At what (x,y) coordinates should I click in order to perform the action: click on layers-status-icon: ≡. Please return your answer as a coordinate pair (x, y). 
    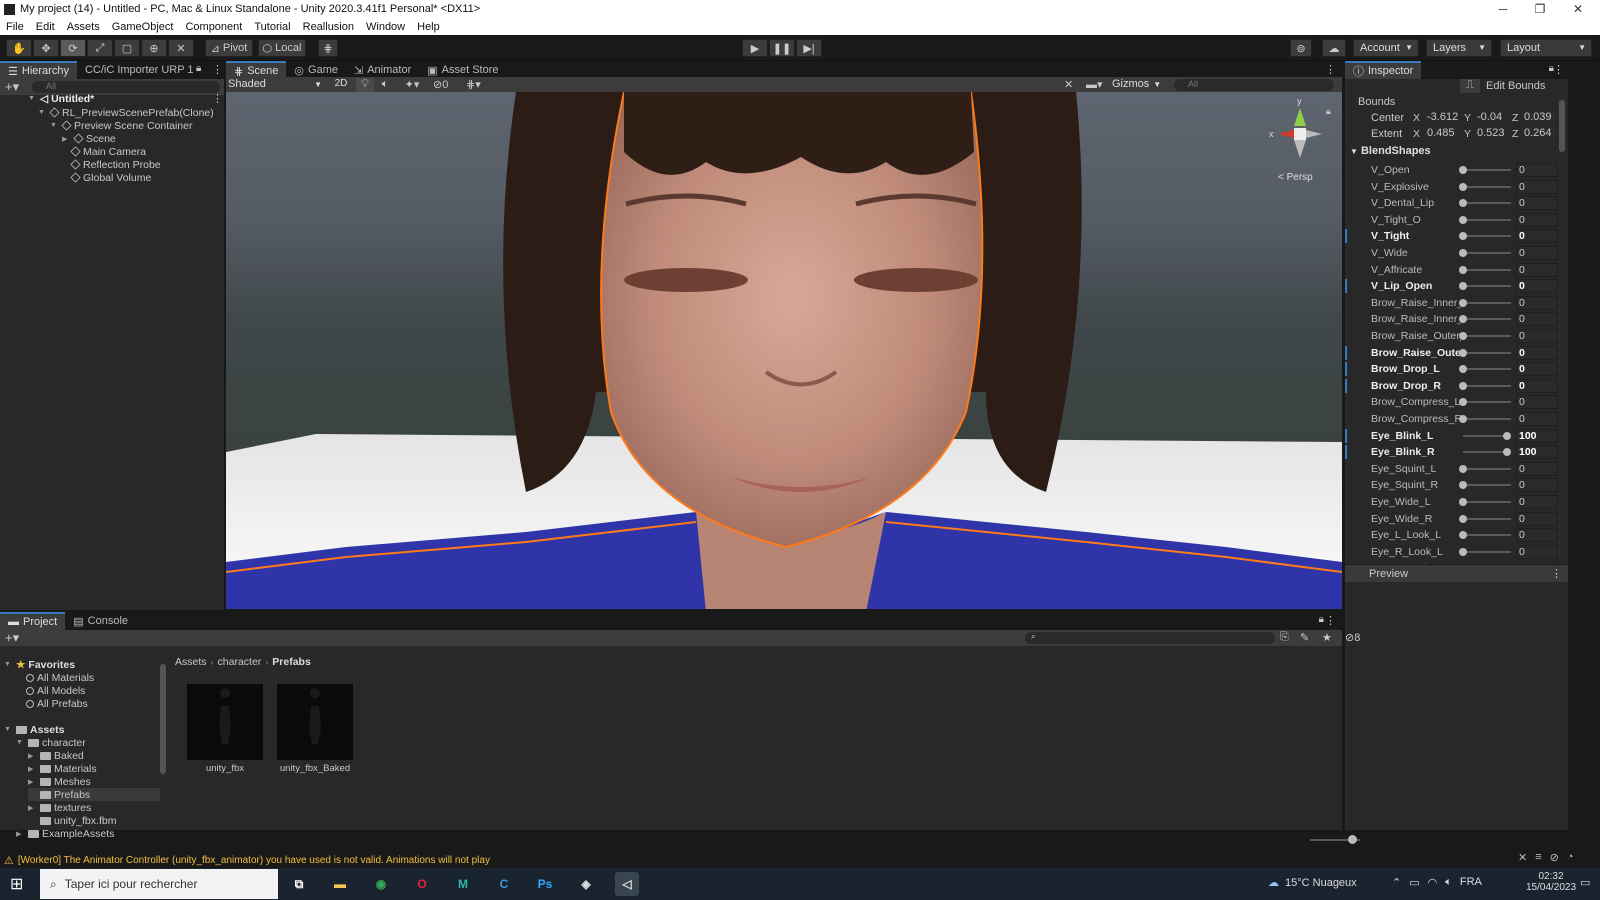
    Looking at the image, I should click on (1538, 857).